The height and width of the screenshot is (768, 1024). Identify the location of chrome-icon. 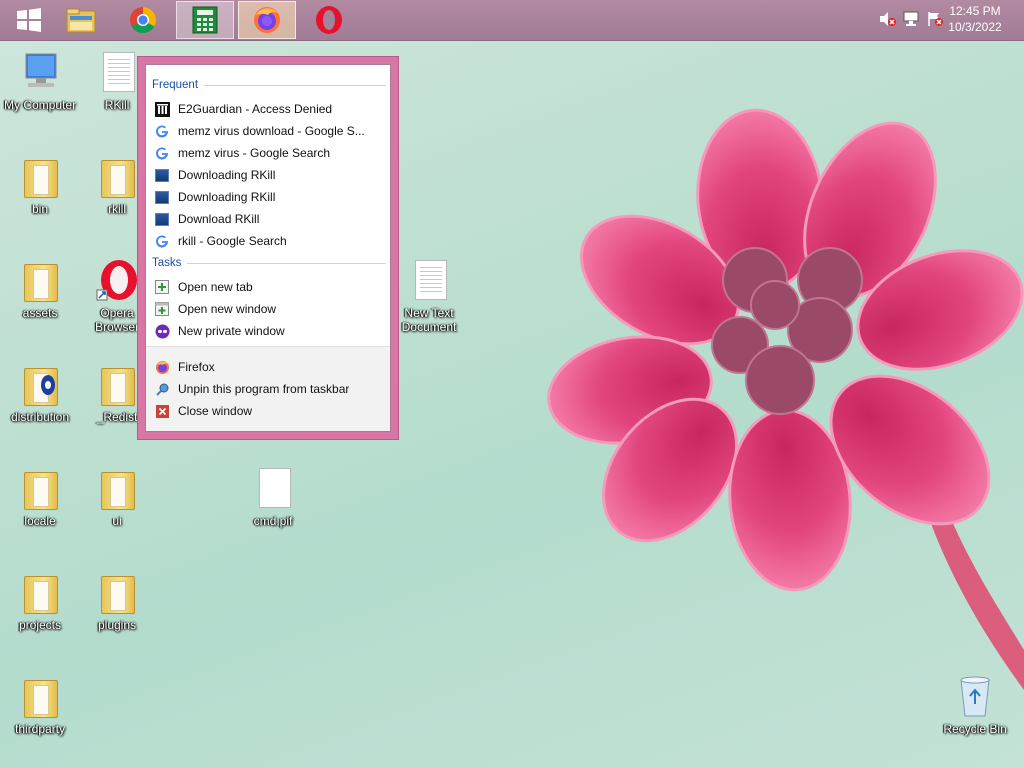
(143, 20).